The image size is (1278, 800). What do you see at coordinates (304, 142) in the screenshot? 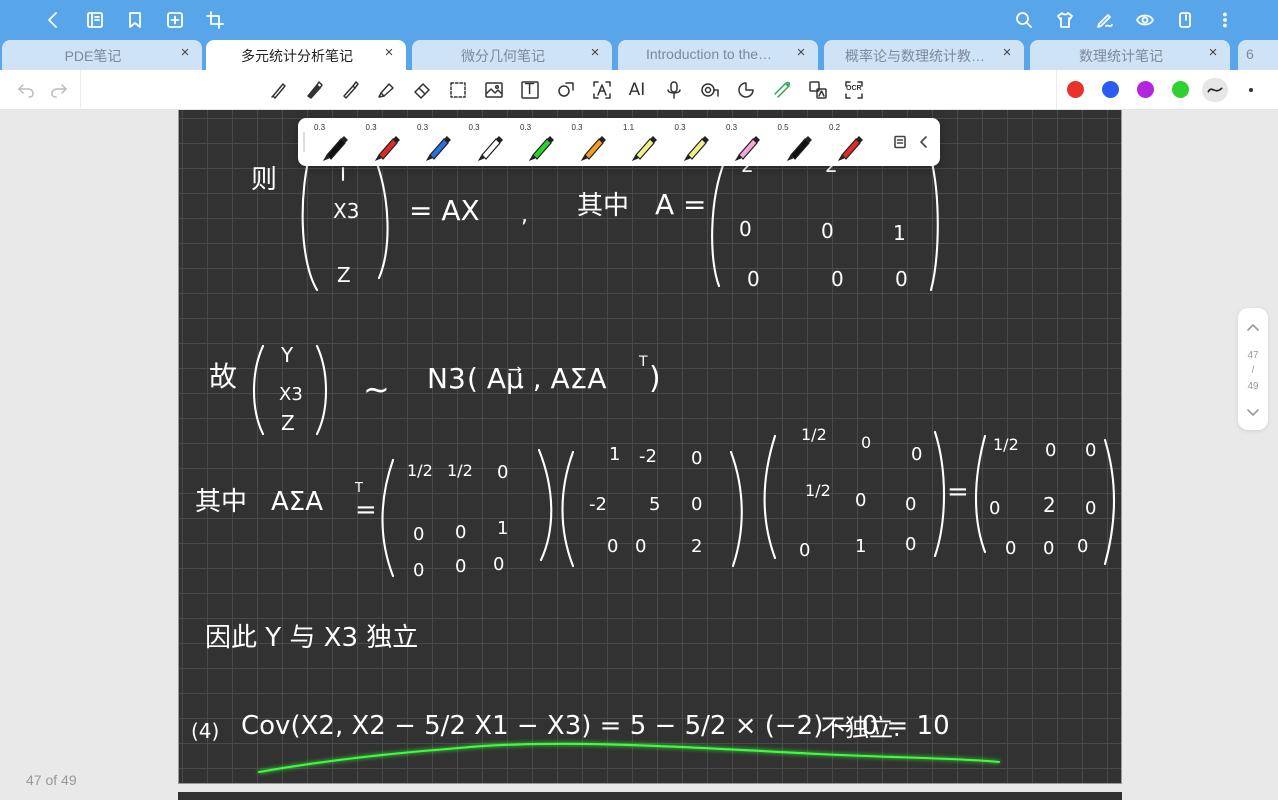
I see `drag-handle` at bounding box center [304, 142].